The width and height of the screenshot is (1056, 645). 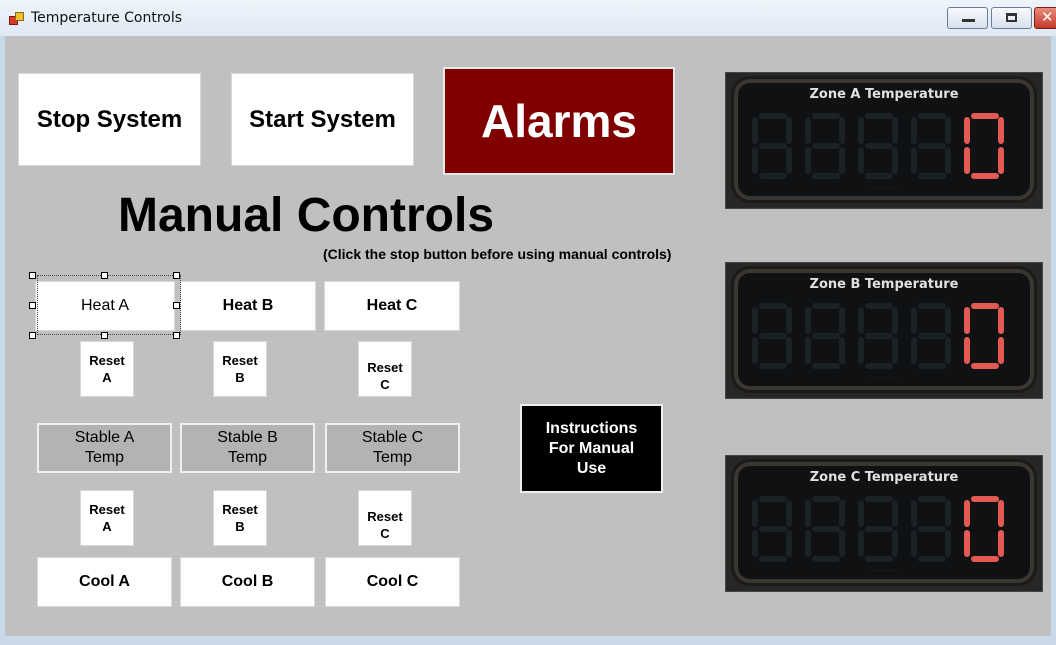 I want to click on cool-a-button: Cool A, so click(x=104, y=582).